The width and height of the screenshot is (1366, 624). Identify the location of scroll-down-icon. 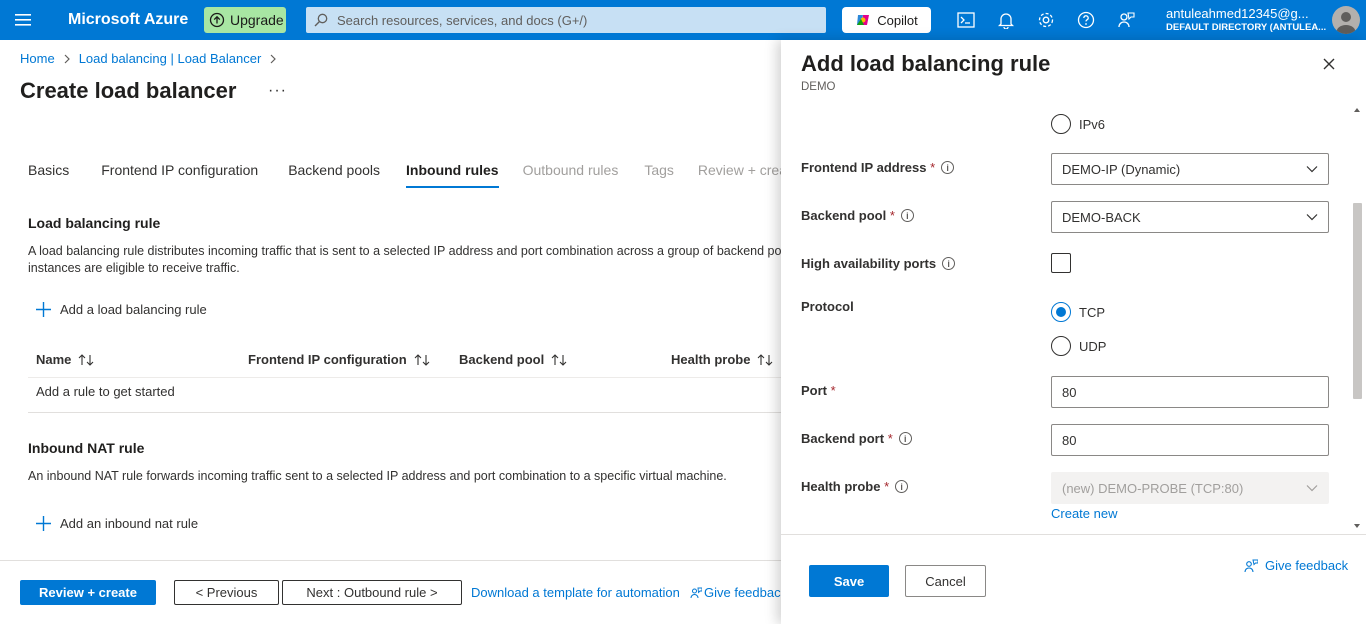
(1357, 526).